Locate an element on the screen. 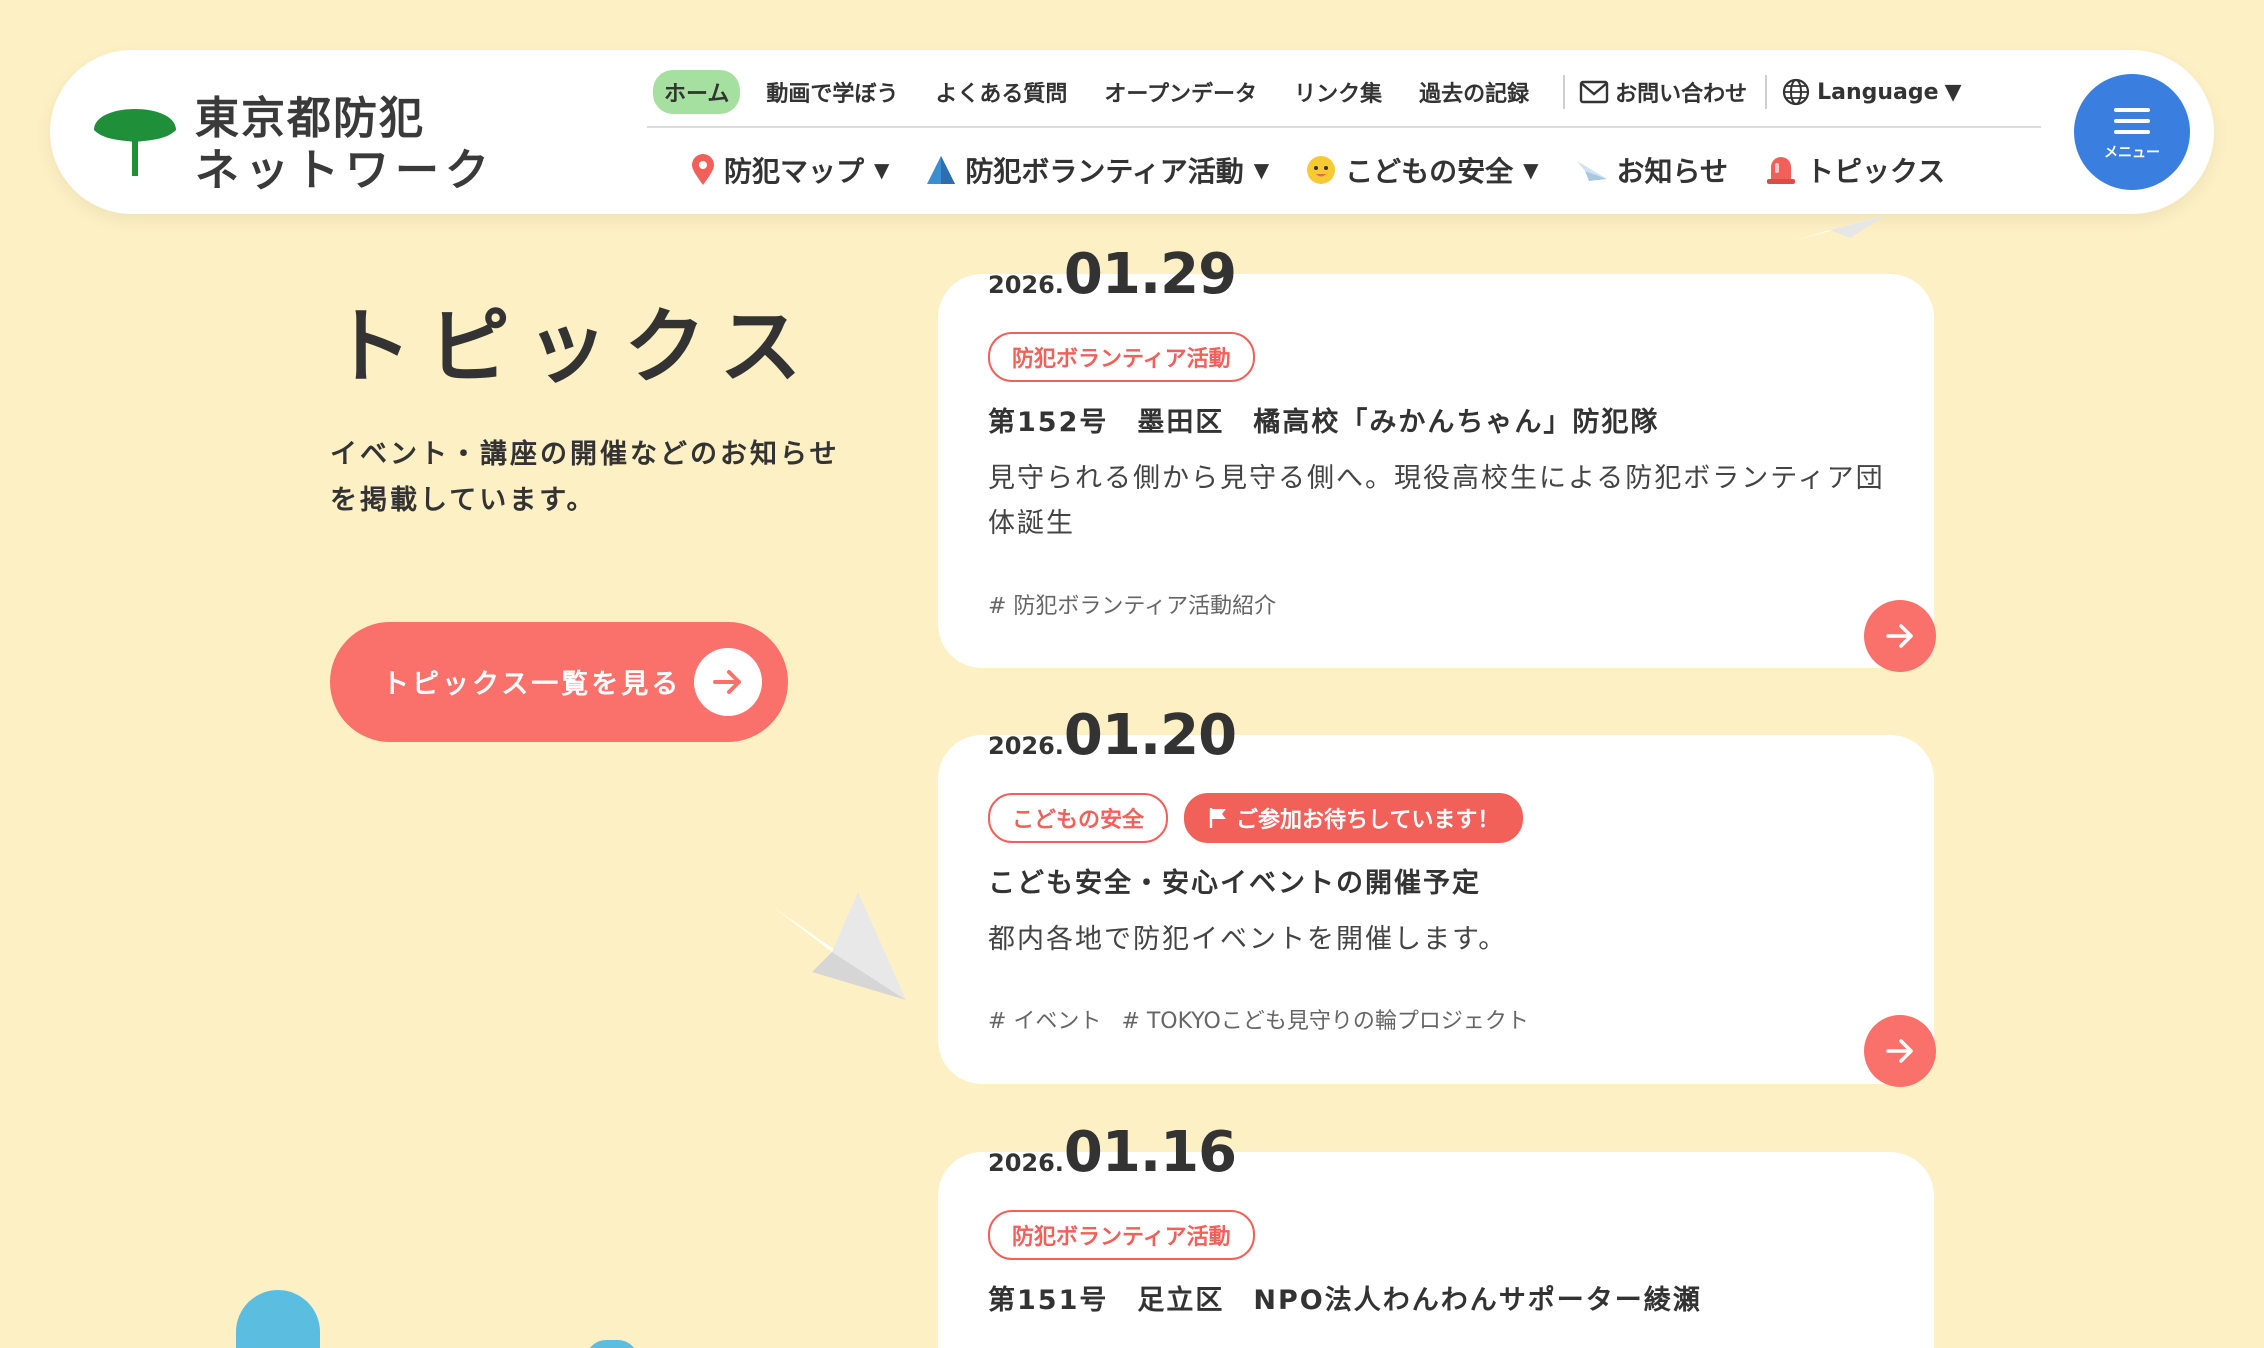 This screenshot has width=2264, height=1348. contact-label: お問い合わせ is located at coordinates (1681, 94).